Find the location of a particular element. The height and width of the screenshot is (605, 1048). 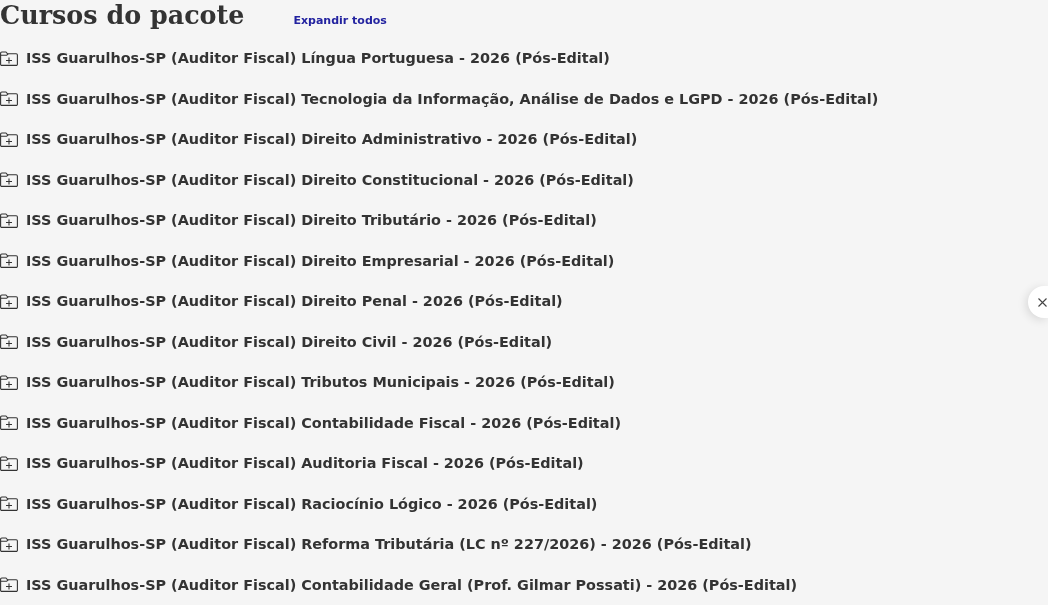

course-title: ISS Guarulhos-SP (Auditor Fiscal) Tributos Municipais - 2026 (Pós-Edital) is located at coordinates (320, 382).